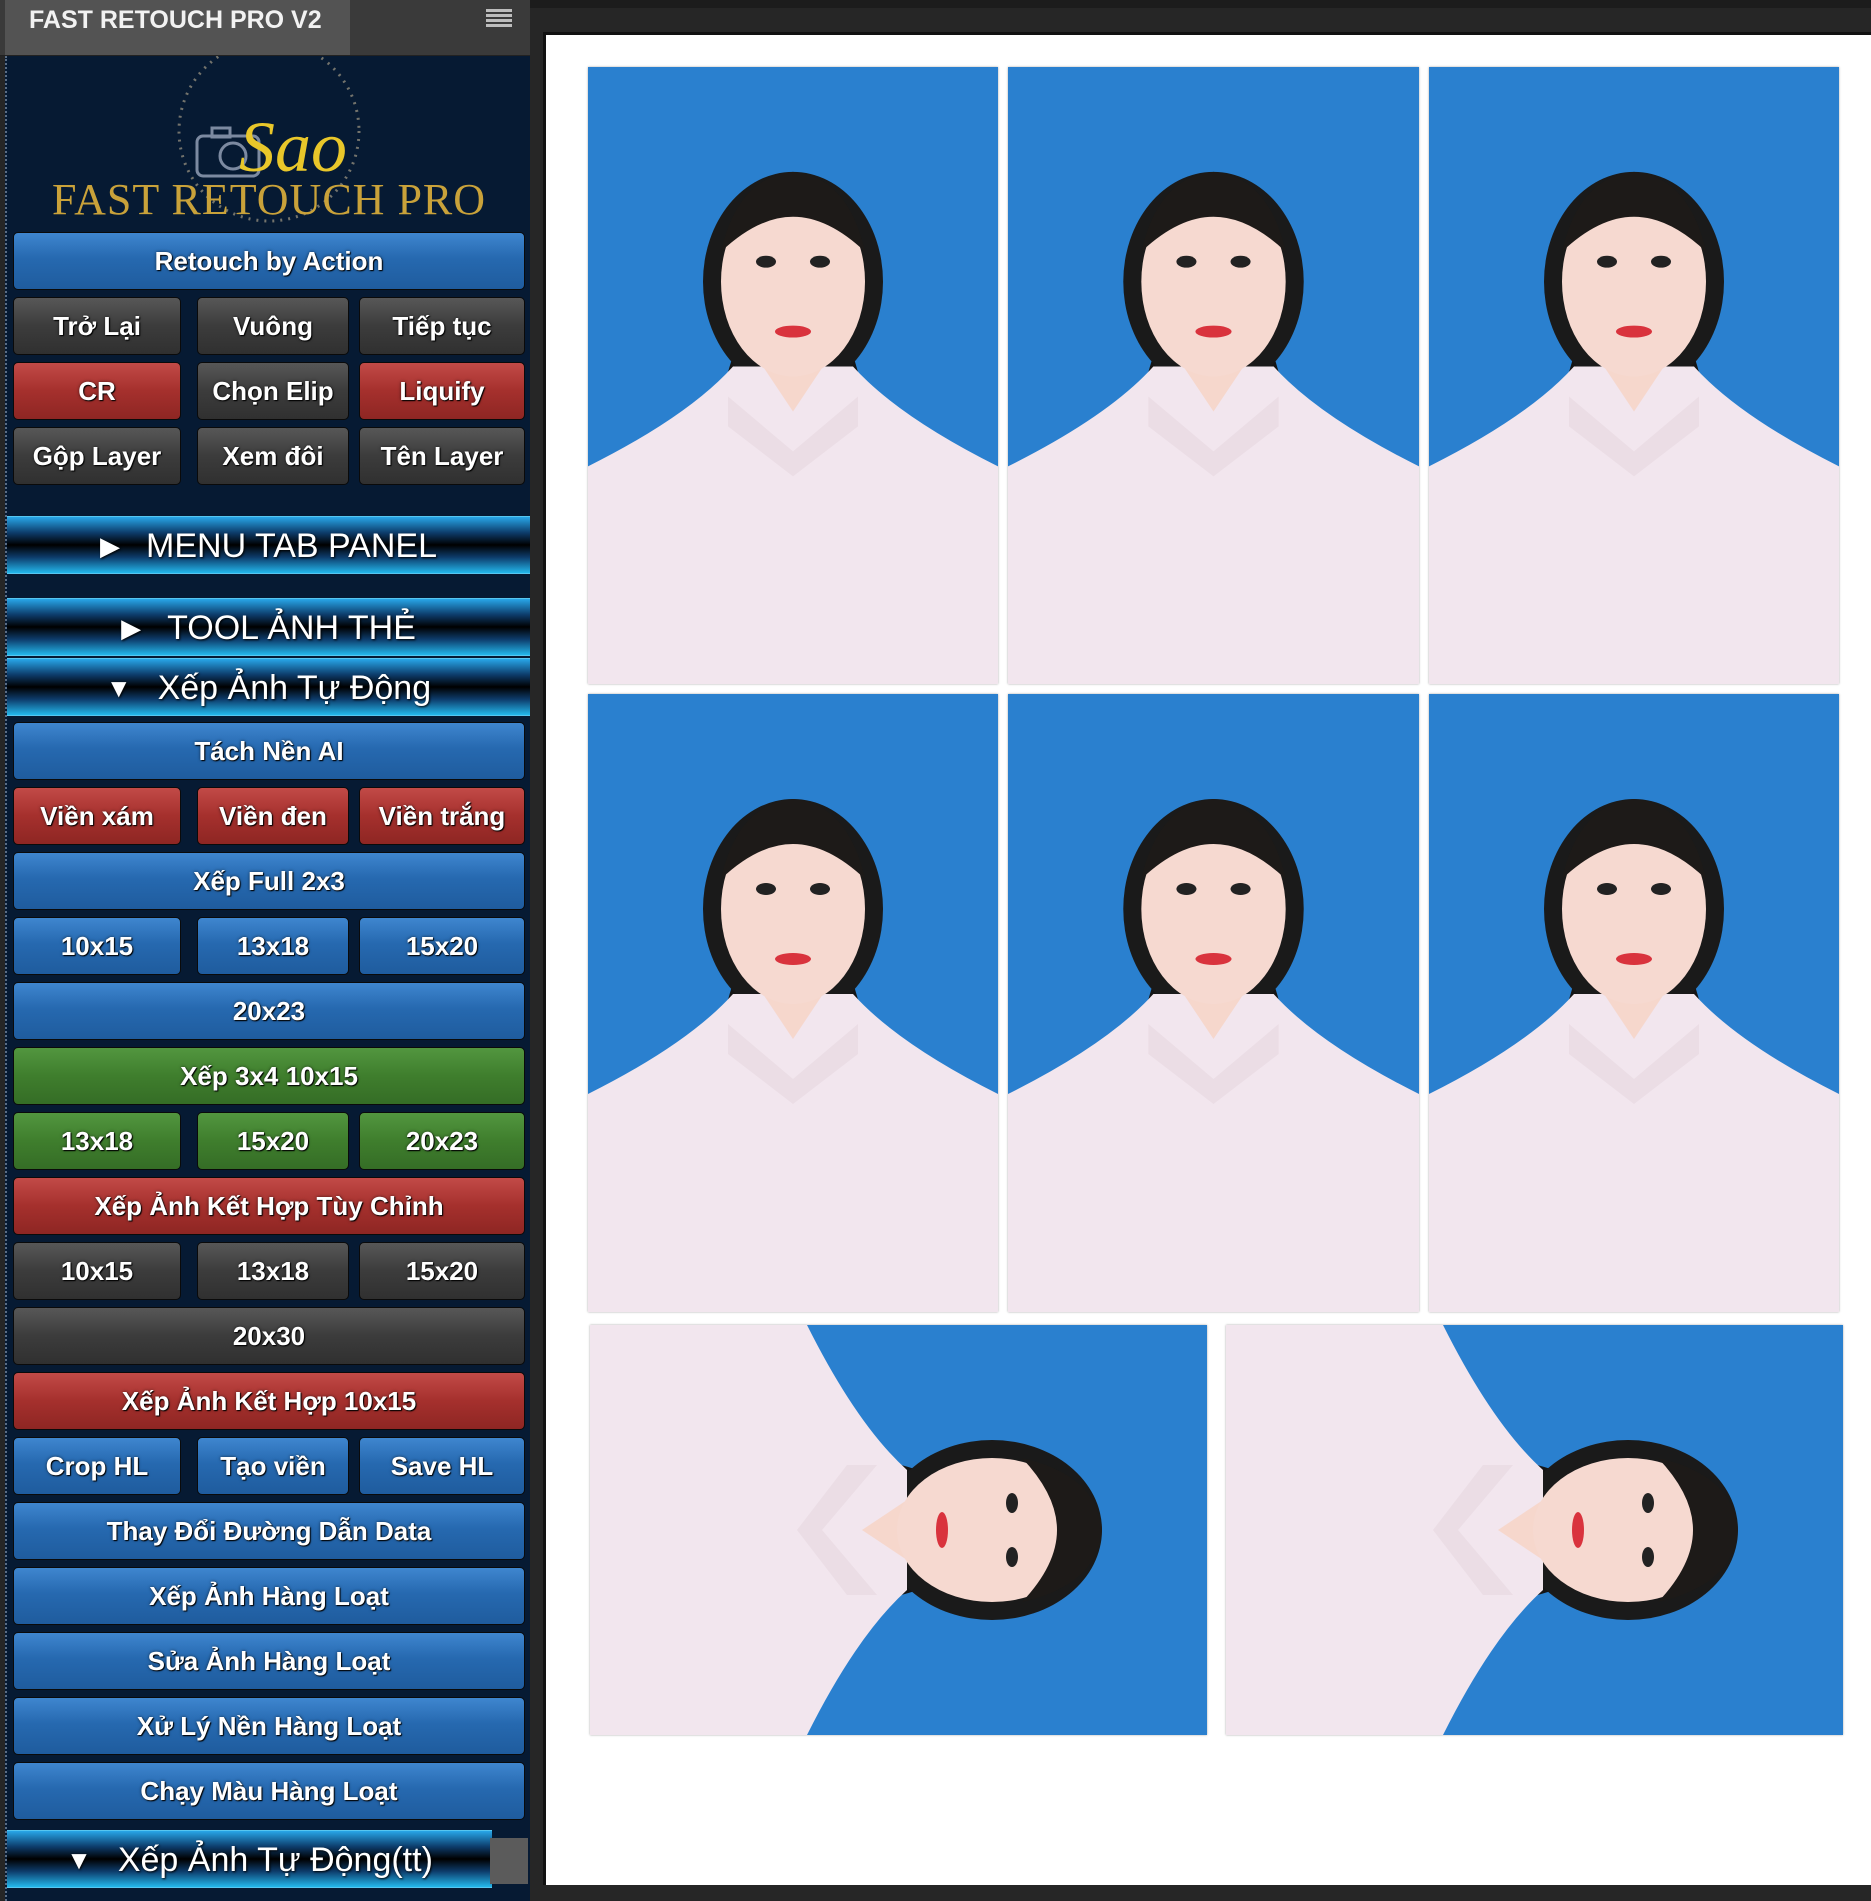  What do you see at coordinates (291, 546) in the screenshot?
I see `section-label: MENU TAB PANEL` at bounding box center [291, 546].